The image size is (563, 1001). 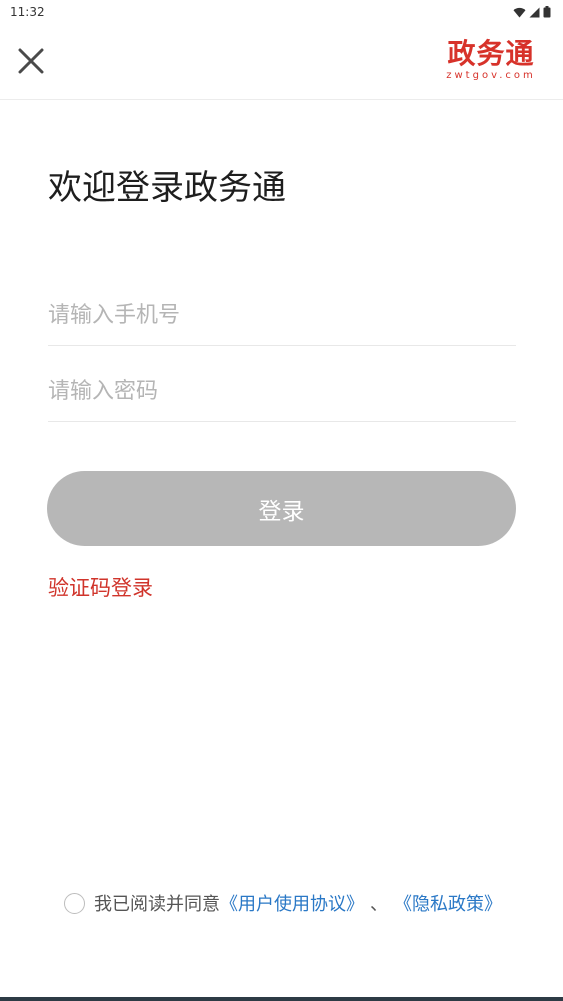 I want to click on phone-field, so click(x=282, y=316).